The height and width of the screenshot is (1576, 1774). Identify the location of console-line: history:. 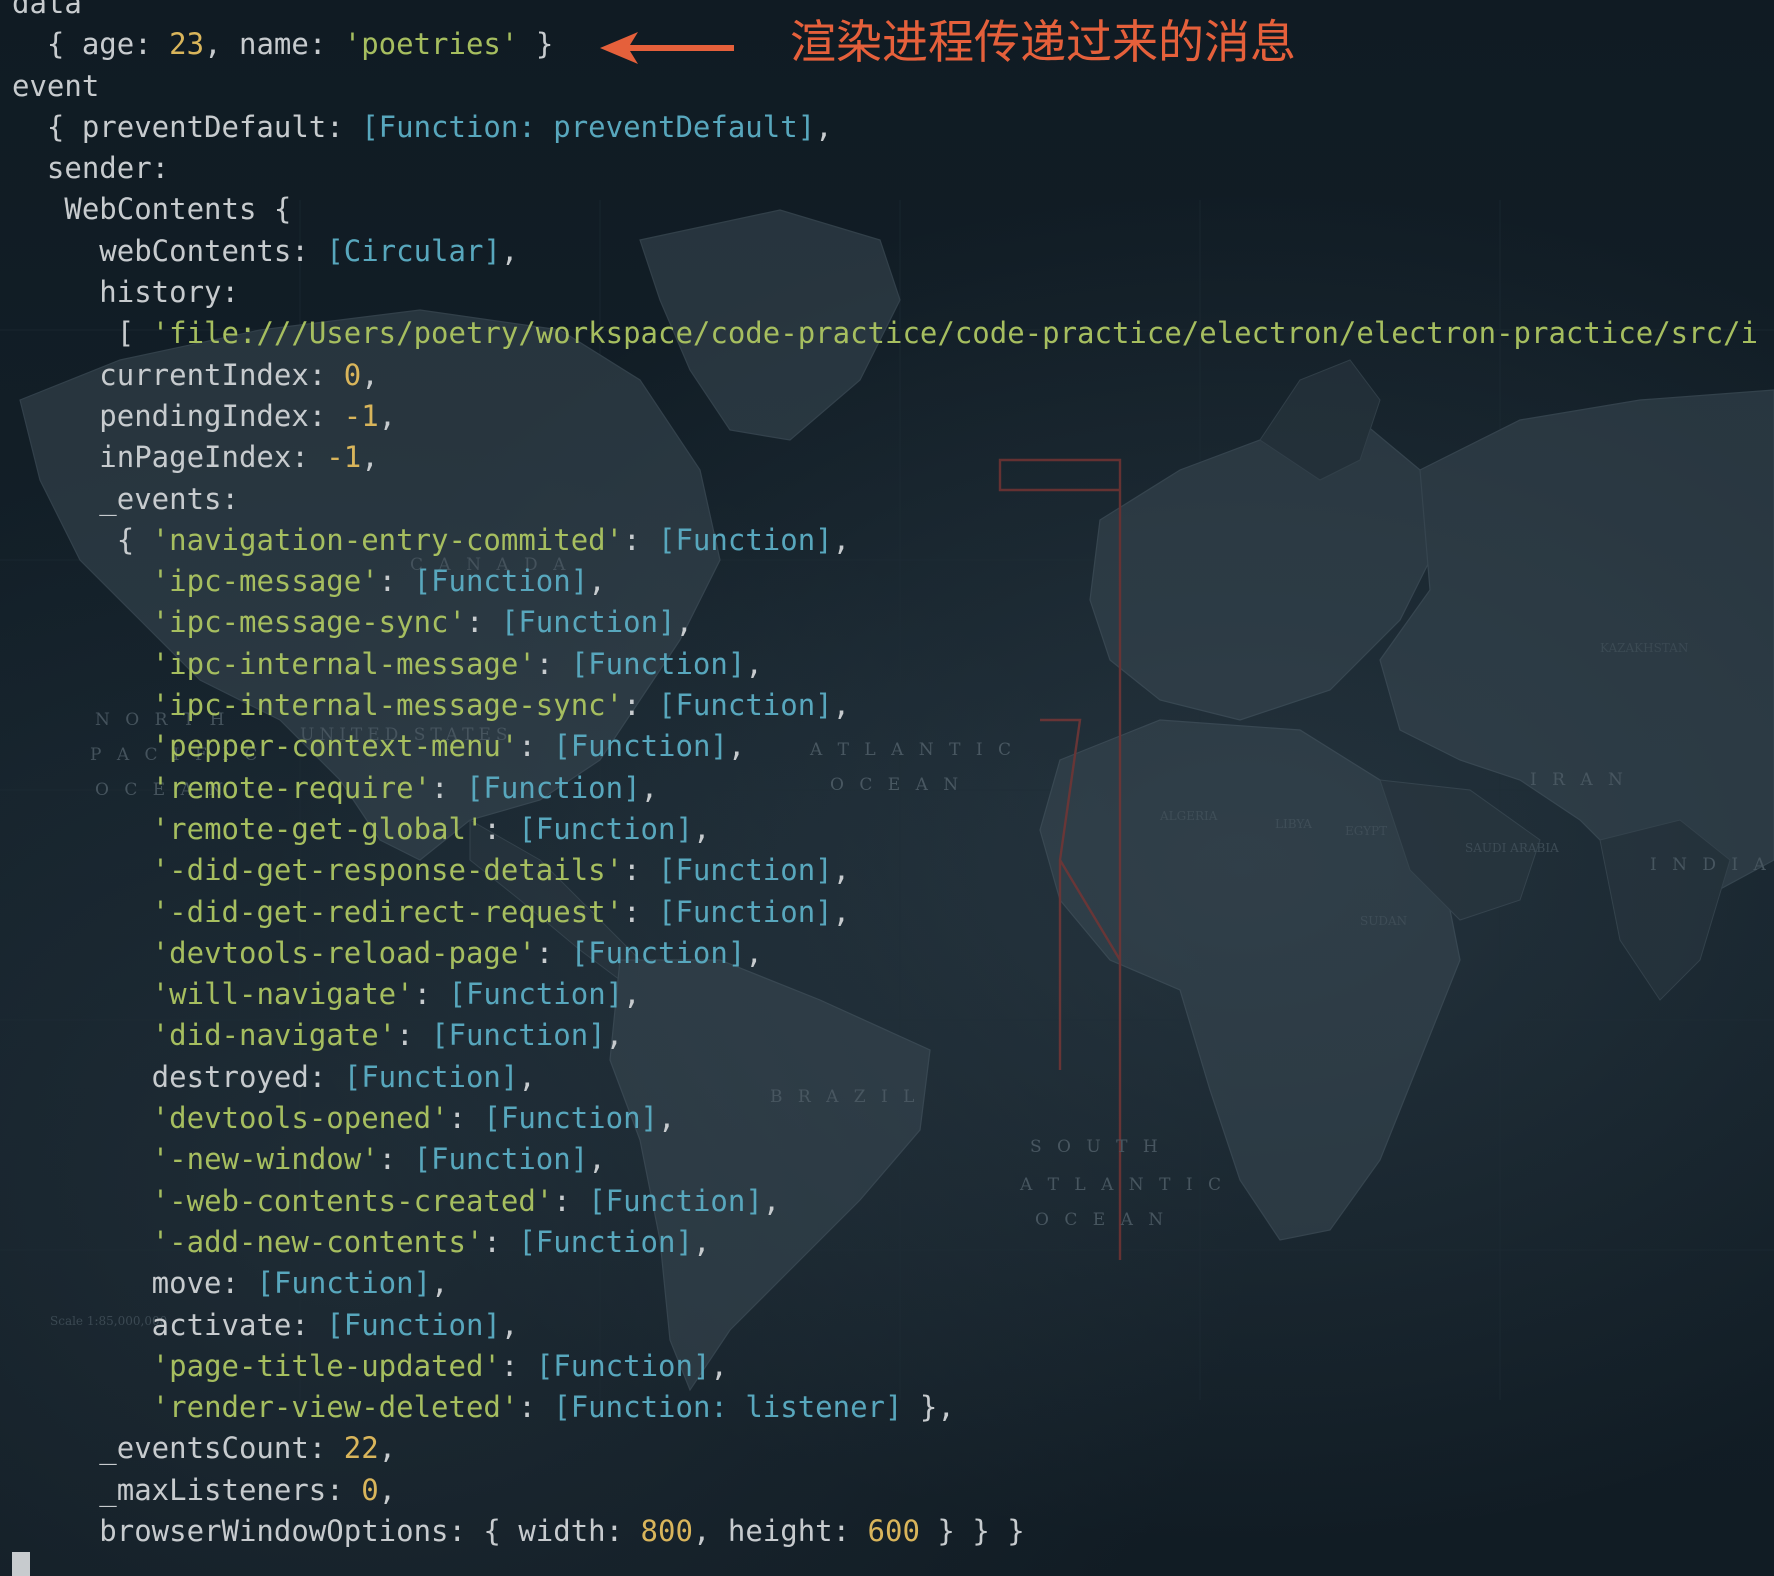
(885, 292).